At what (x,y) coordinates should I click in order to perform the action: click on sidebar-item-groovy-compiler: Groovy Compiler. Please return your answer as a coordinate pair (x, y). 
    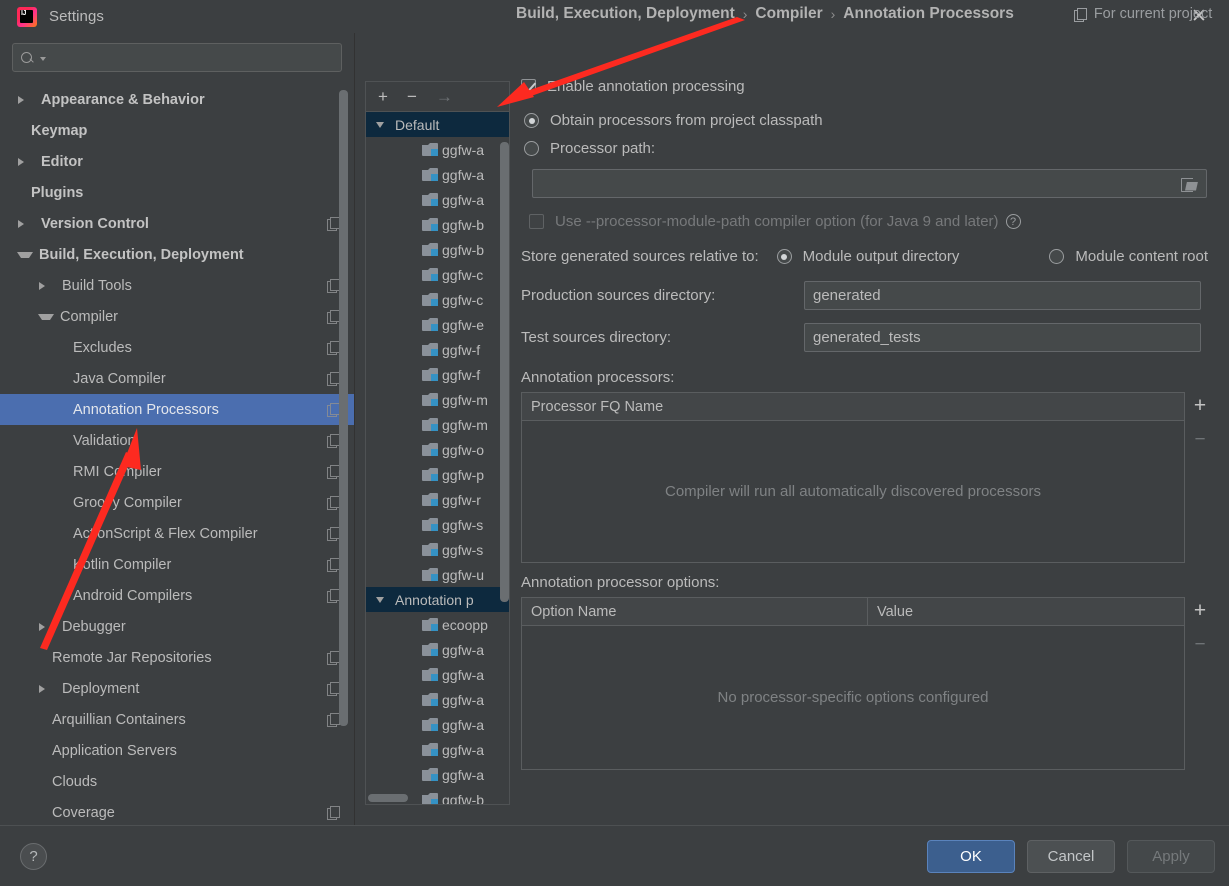
    Looking at the image, I should click on (177, 502).